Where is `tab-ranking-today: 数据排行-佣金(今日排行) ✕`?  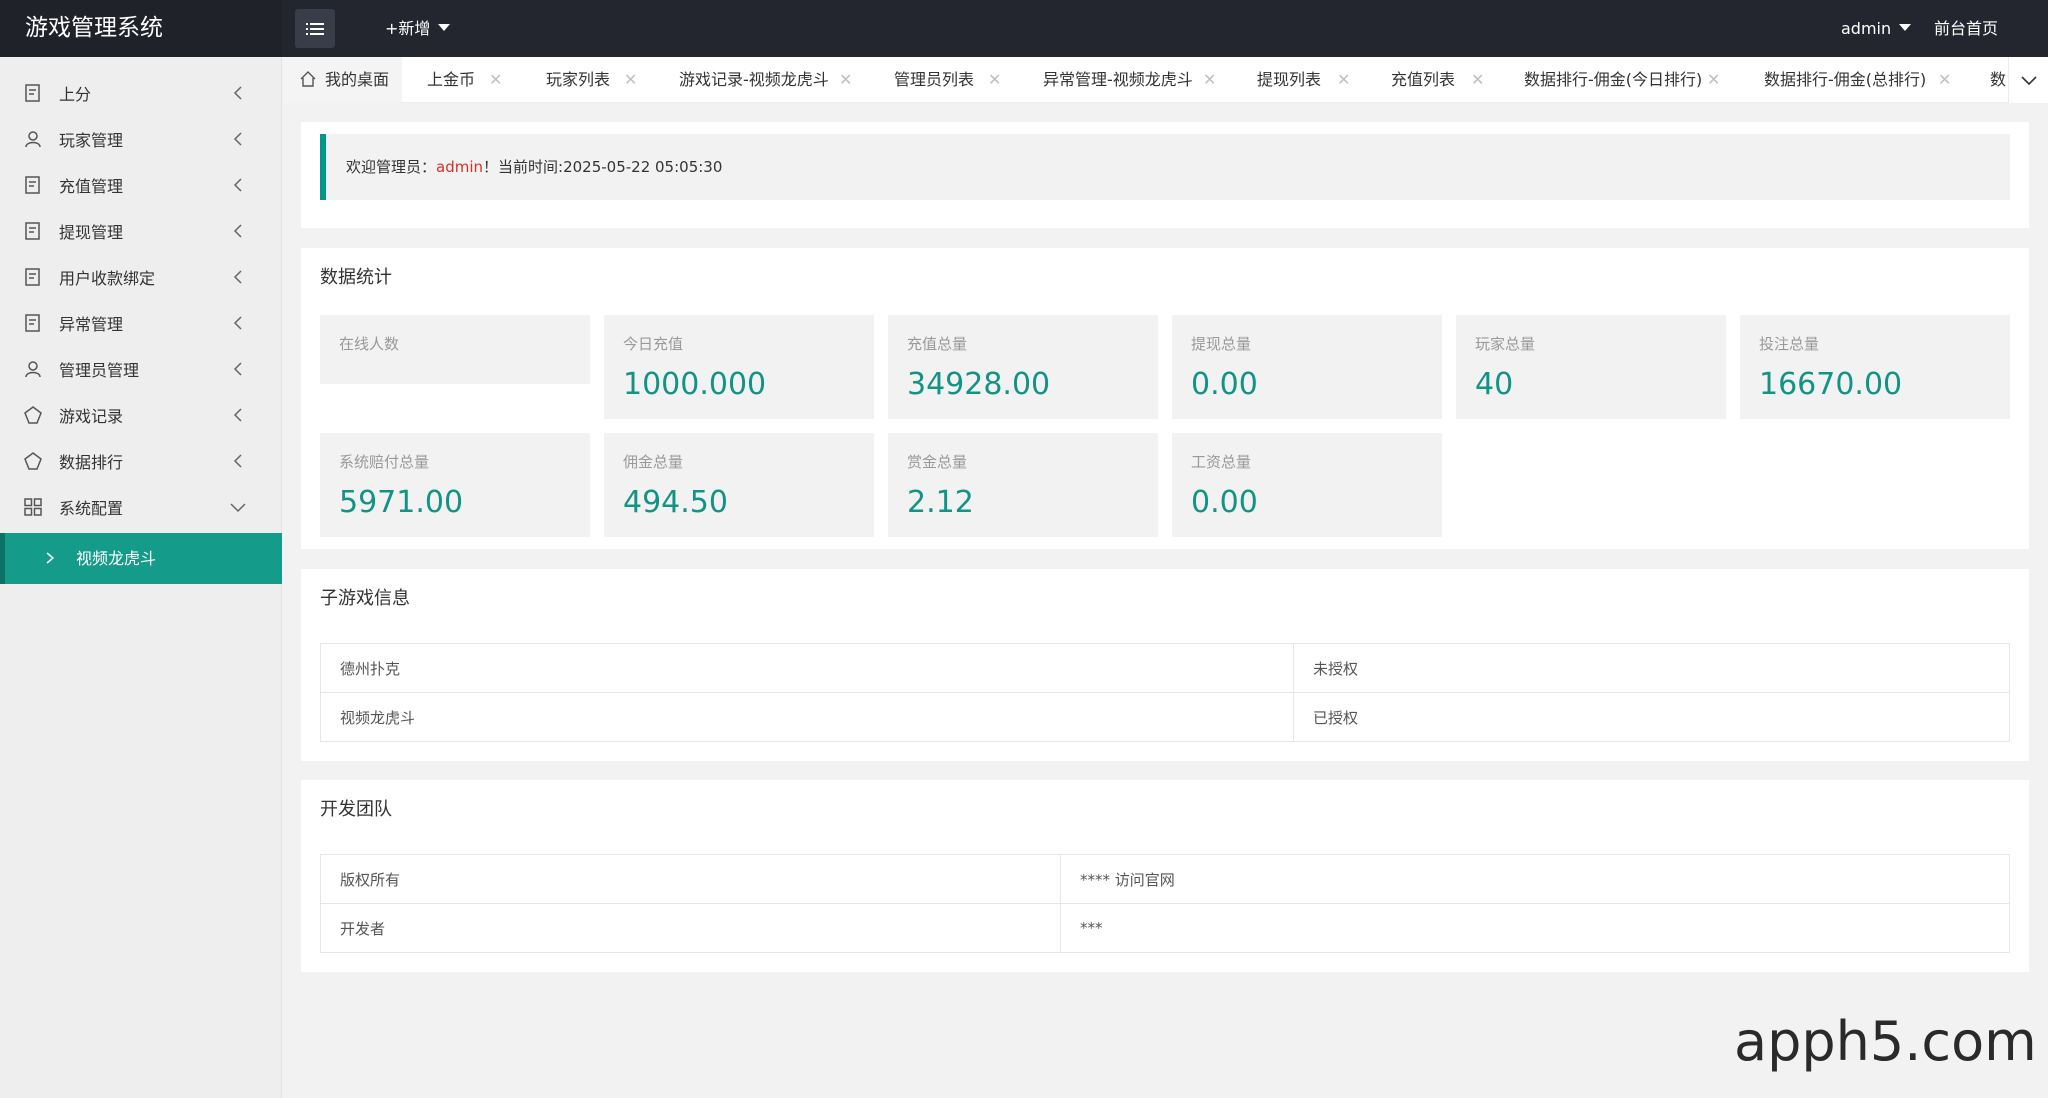
tab-ranking-today: 数据排行-佣金(今日排行) ✕ is located at coordinates (1624, 80).